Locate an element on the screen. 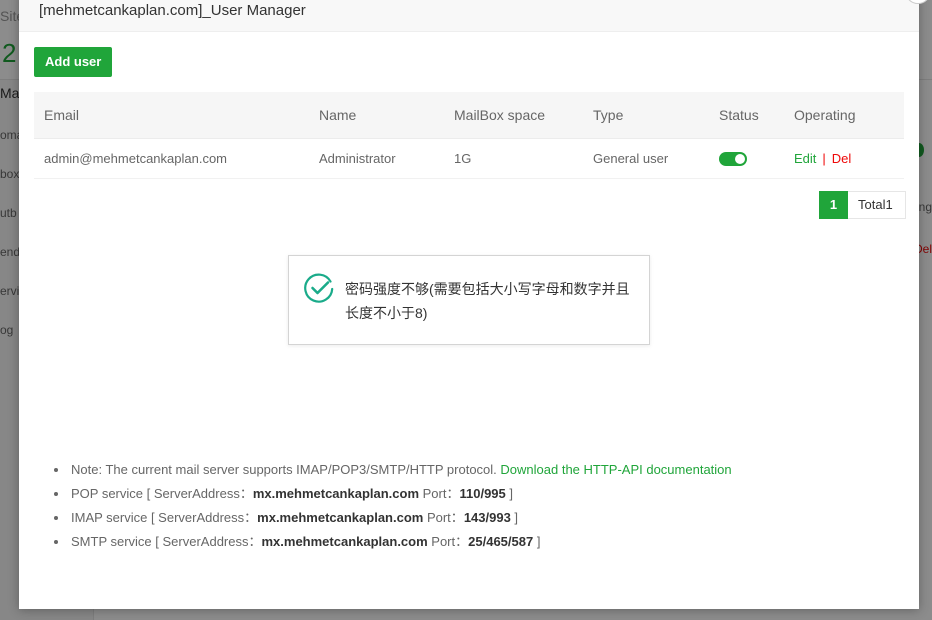  pop-port: 110/995 is located at coordinates (482, 493).